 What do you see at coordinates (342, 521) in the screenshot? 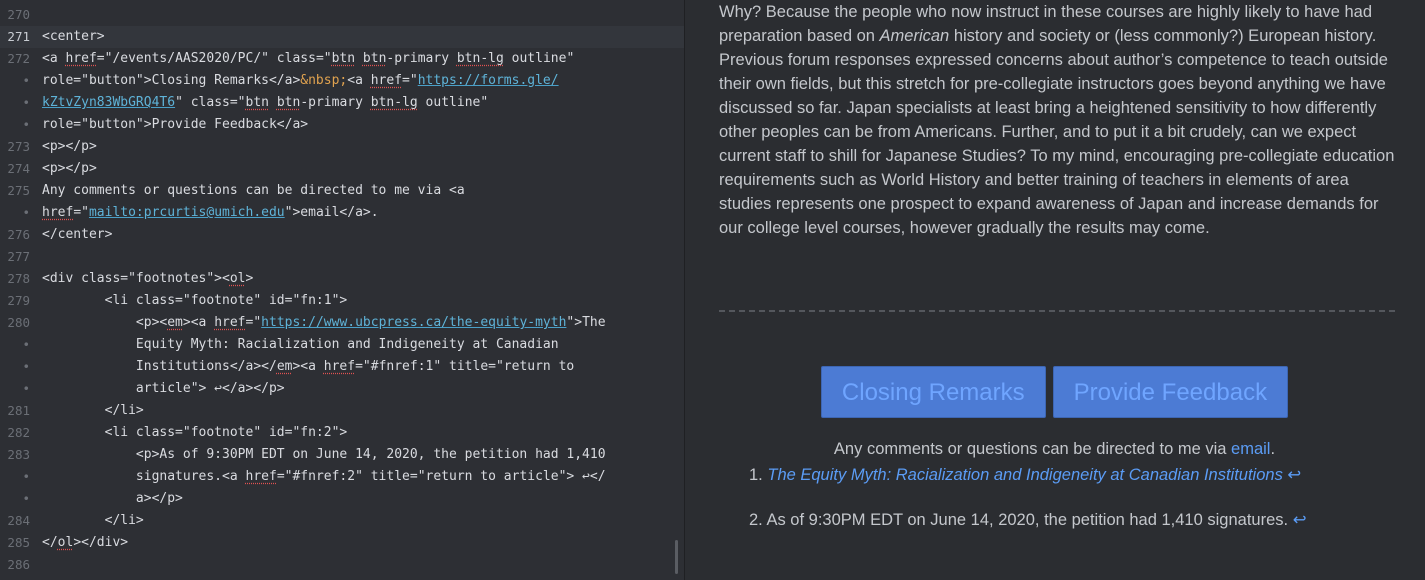
I see `code-line: 284 </li>` at bounding box center [342, 521].